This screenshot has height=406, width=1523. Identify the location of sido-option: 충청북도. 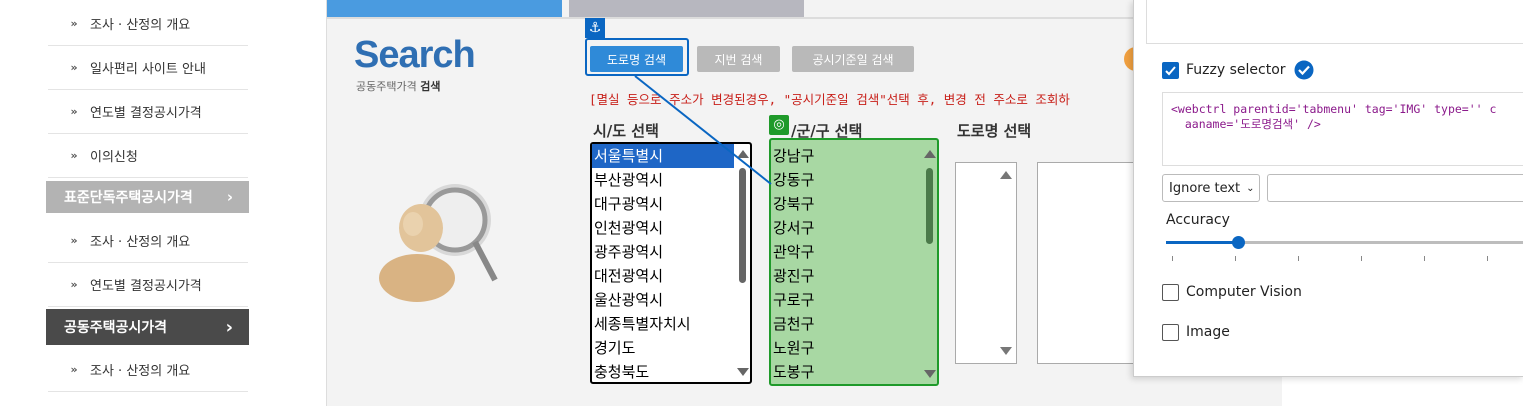
(671, 371).